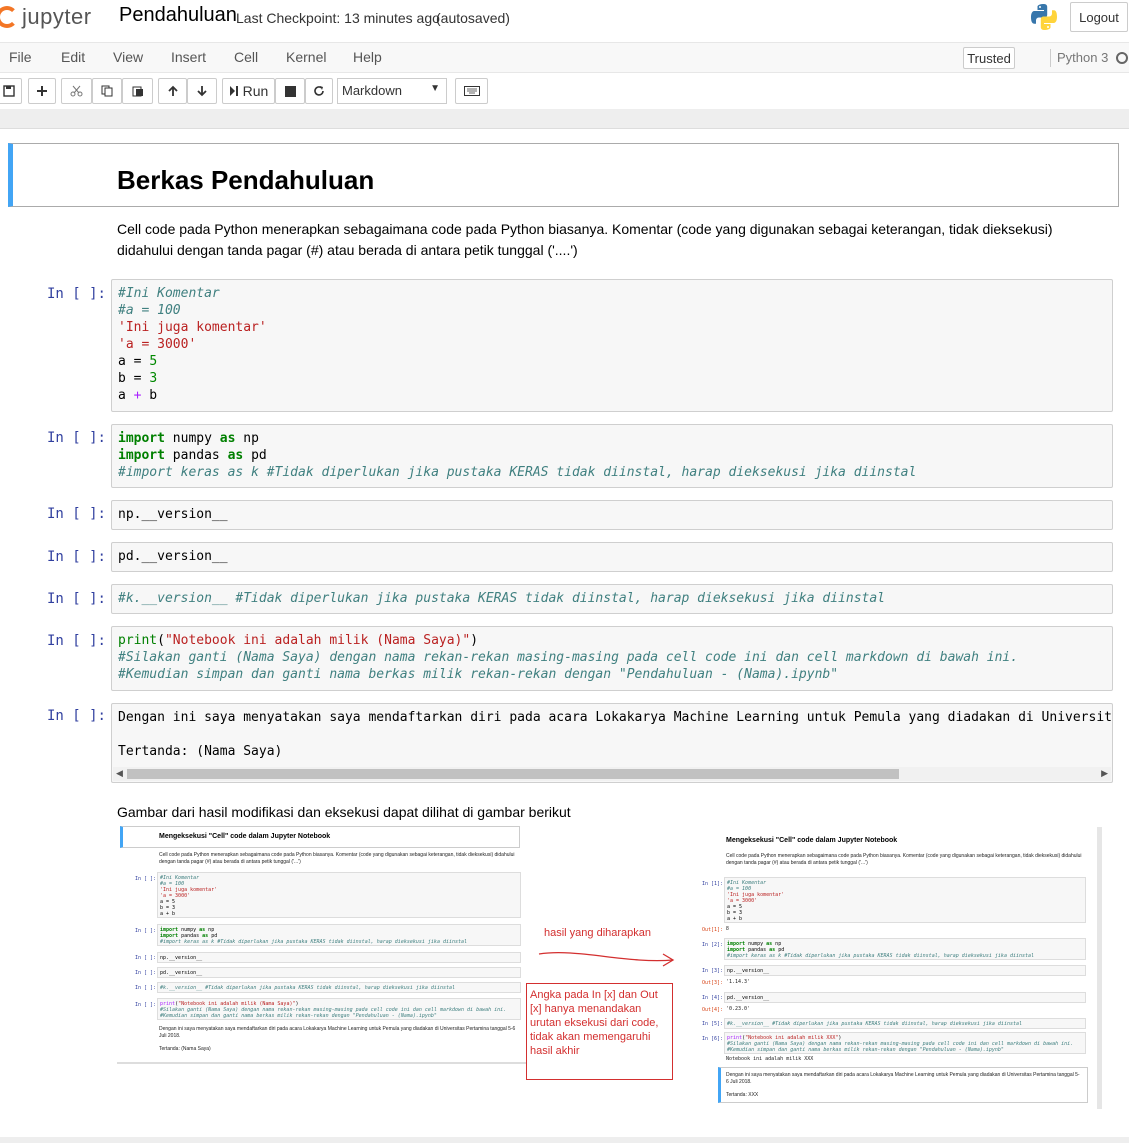  Describe the element at coordinates (473, 18) in the screenshot. I see `autosave-status: (autosaved)` at that location.